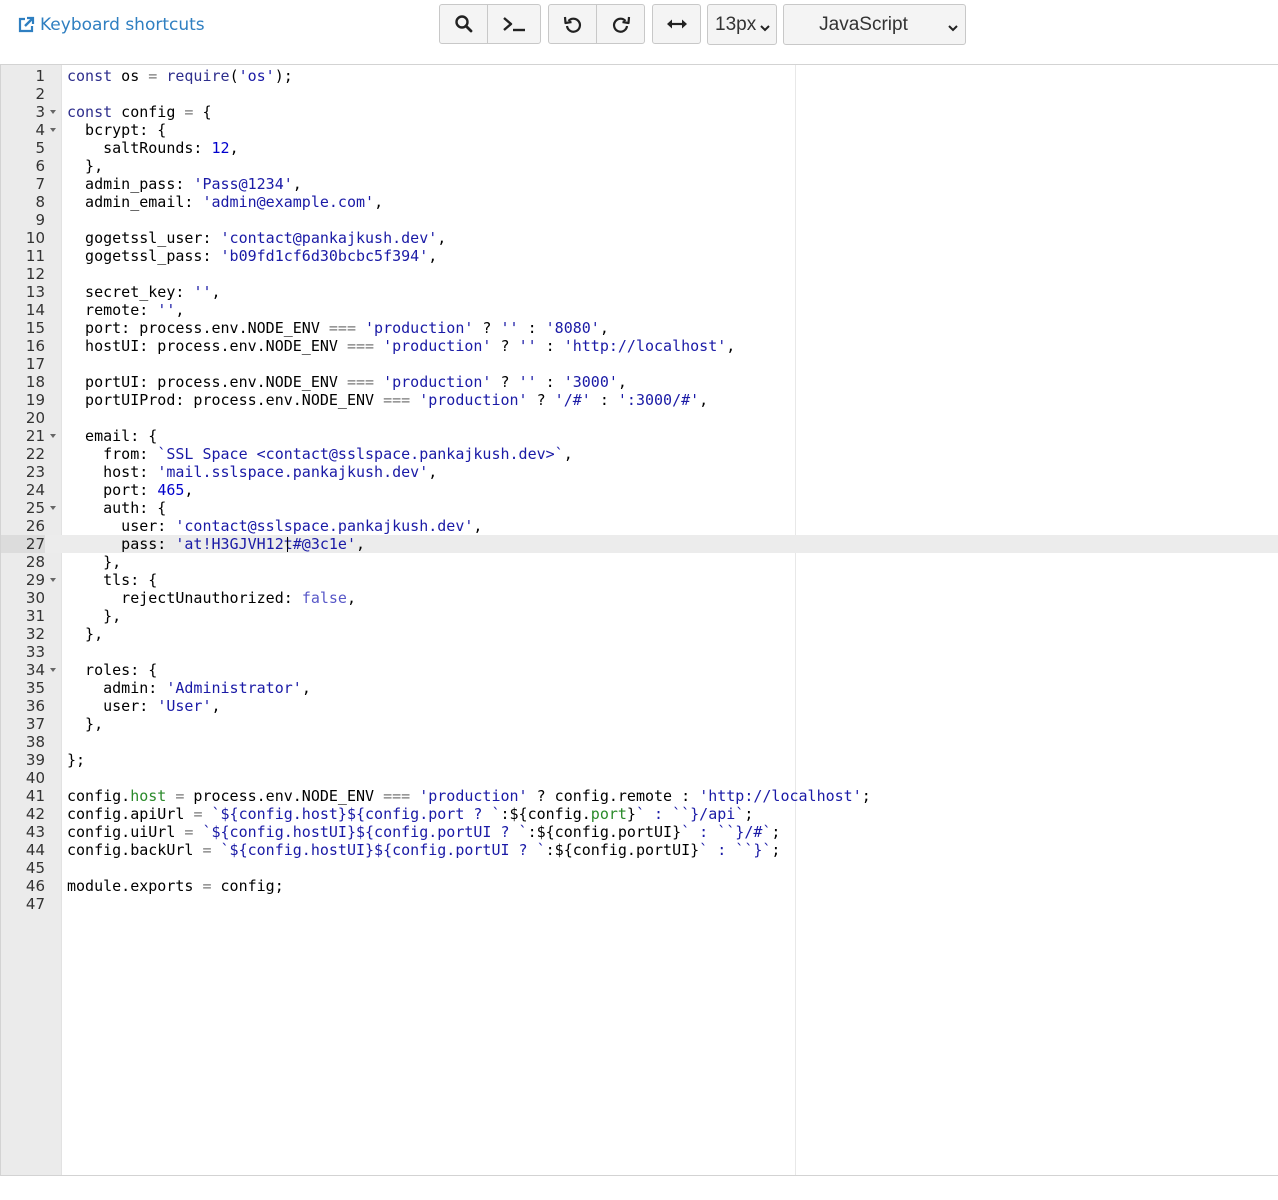 The height and width of the screenshot is (1200, 1278). I want to click on code-line: 1 const os = require('os');, so click(639, 76).